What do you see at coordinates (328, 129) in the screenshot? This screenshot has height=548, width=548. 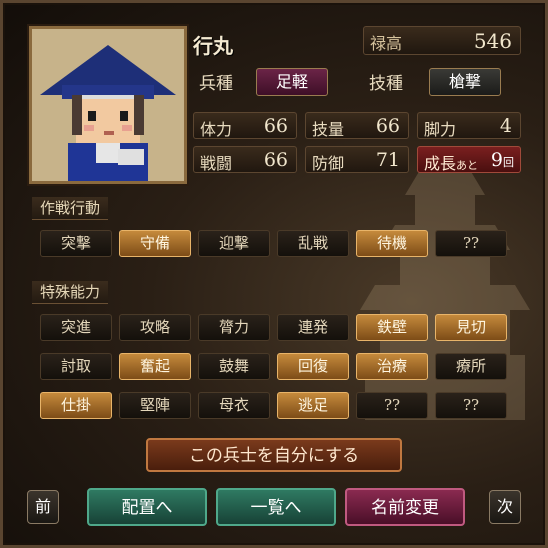 I see `stat-label: 技量` at bounding box center [328, 129].